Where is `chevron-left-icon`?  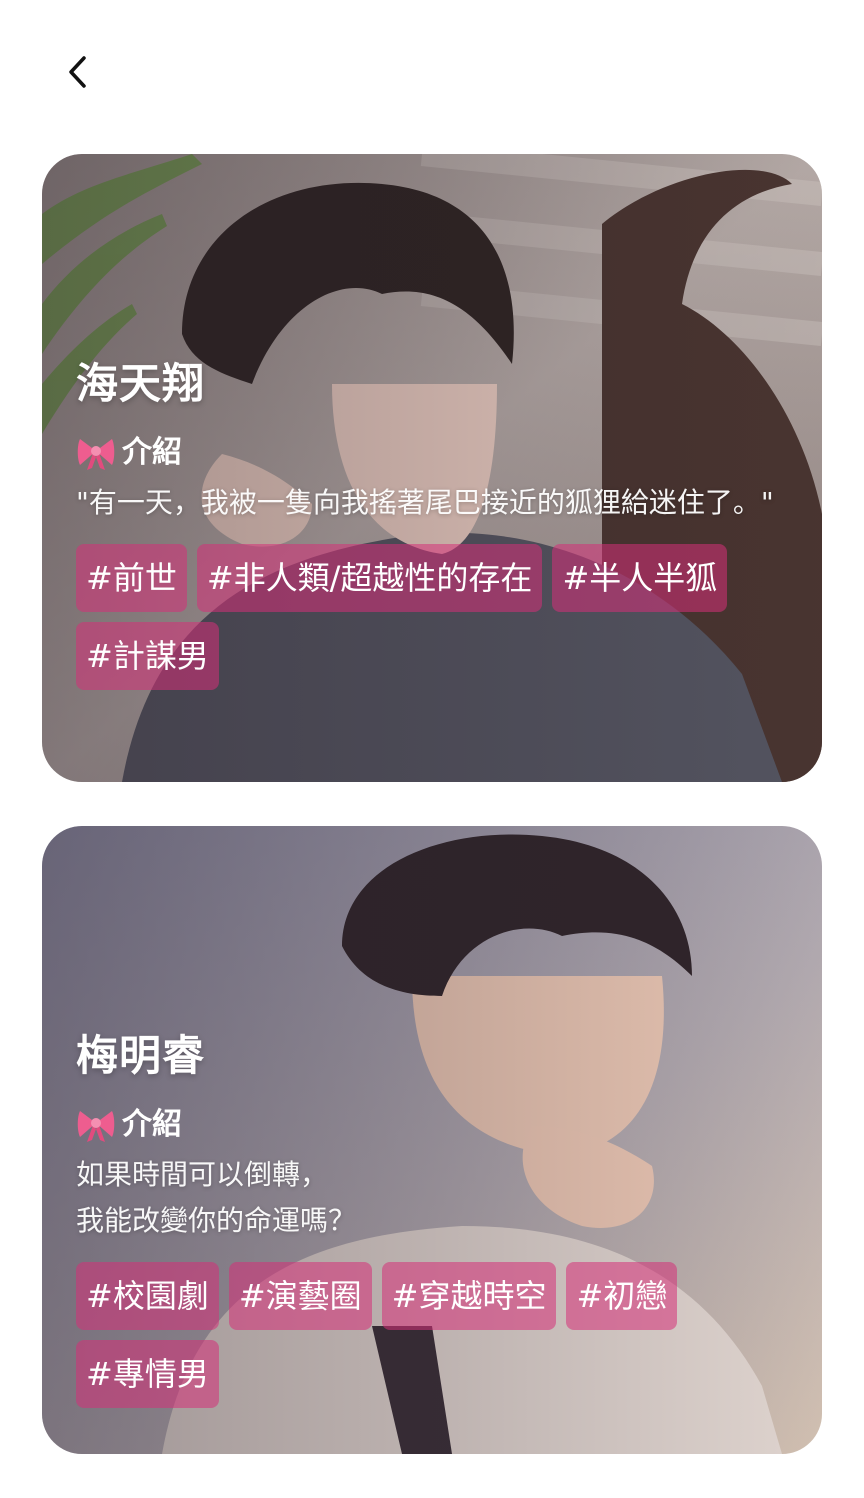
chevron-left-icon is located at coordinates (77, 72).